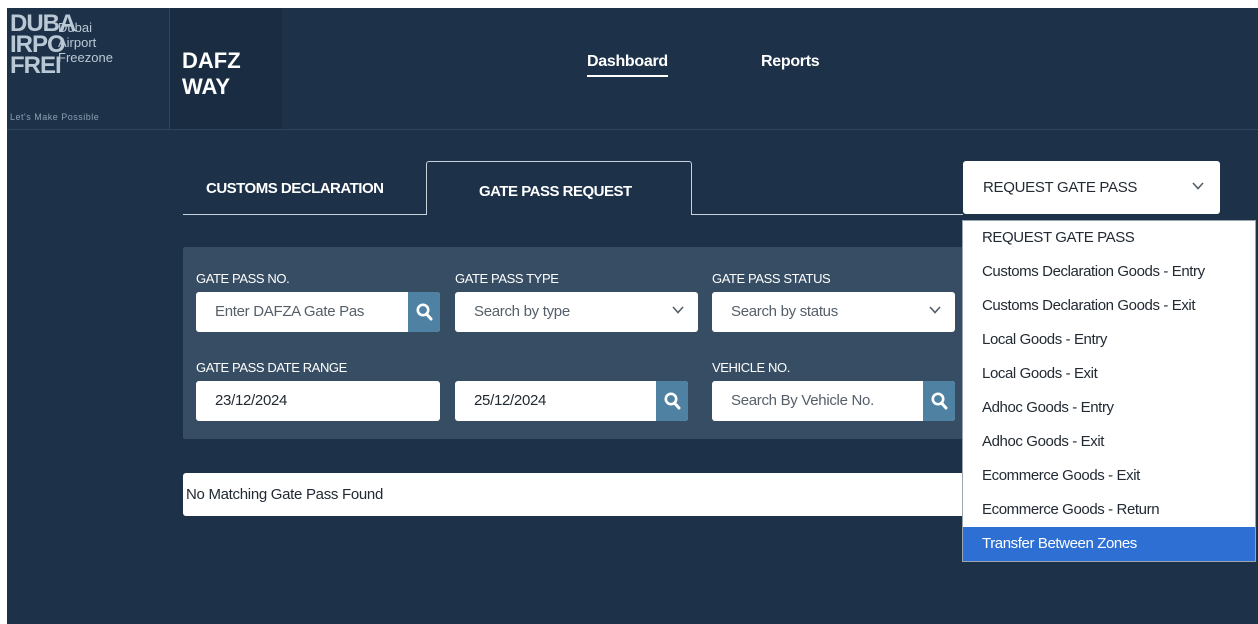 This screenshot has width=1258, height=624. What do you see at coordinates (1058, 237) in the screenshot?
I see `menu-item-label: REQUEST GATE PASS` at bounding box center [1058, 237].